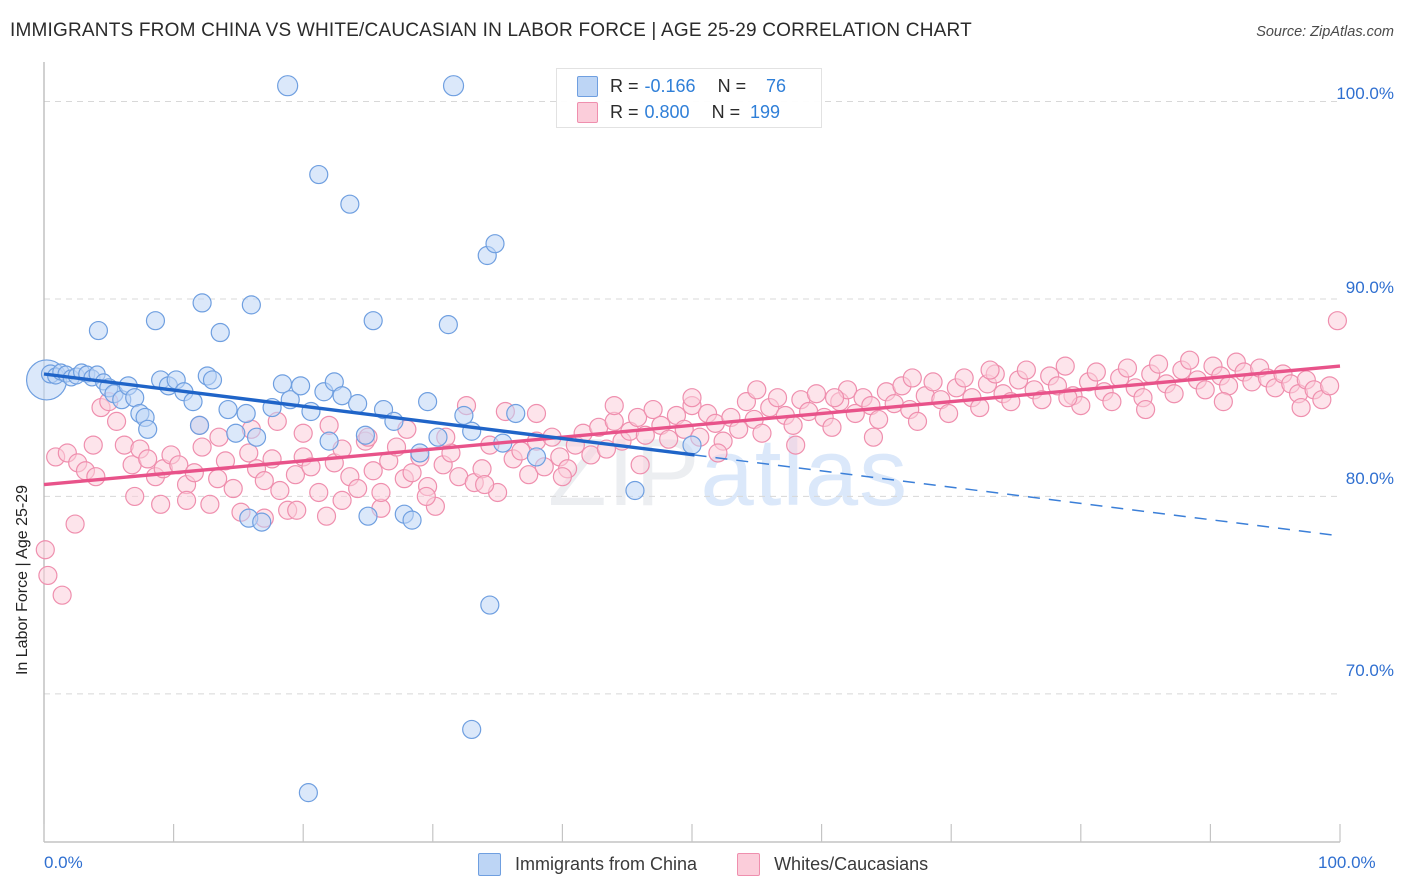 Image resolution: width=1406 pixels, height=892 pixels. I want to click on r-value-whites: 0.800, so click(667, 111).